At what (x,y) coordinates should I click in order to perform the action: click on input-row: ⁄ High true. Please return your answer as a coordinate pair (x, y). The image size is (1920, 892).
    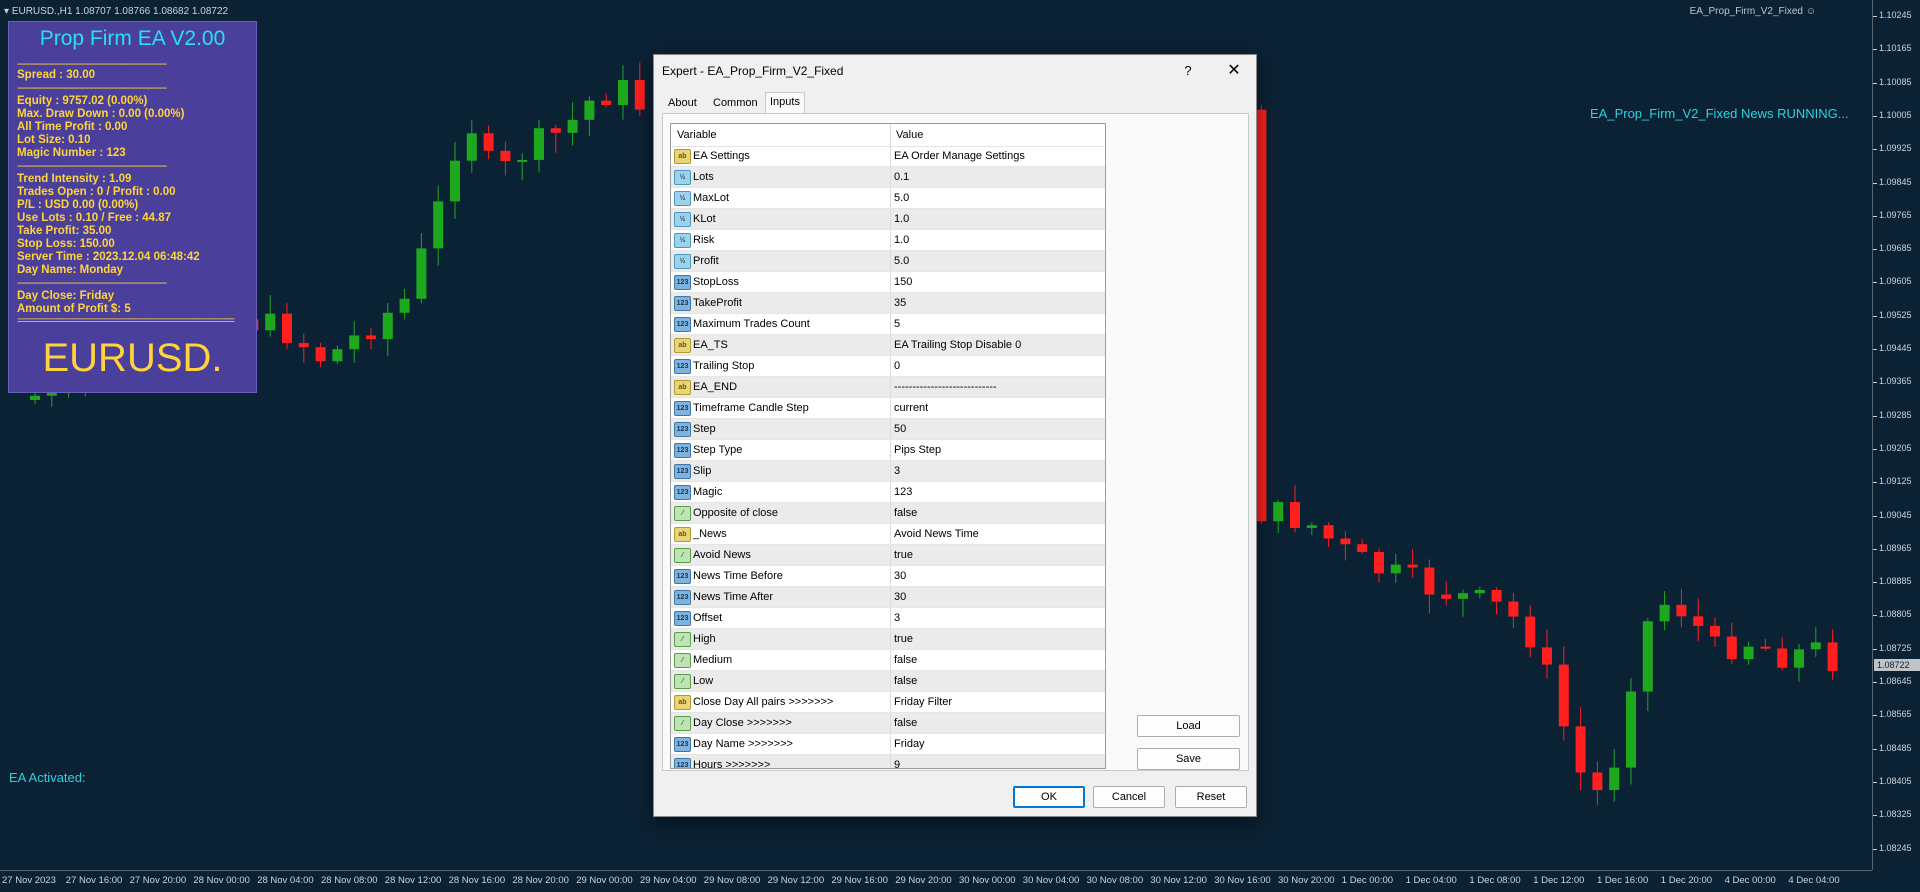
    Looking at the image, I should click on (888, 639).